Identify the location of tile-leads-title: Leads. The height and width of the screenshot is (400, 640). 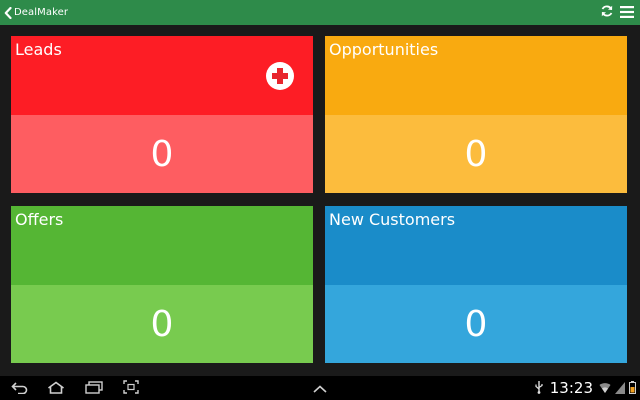
(38, 49).